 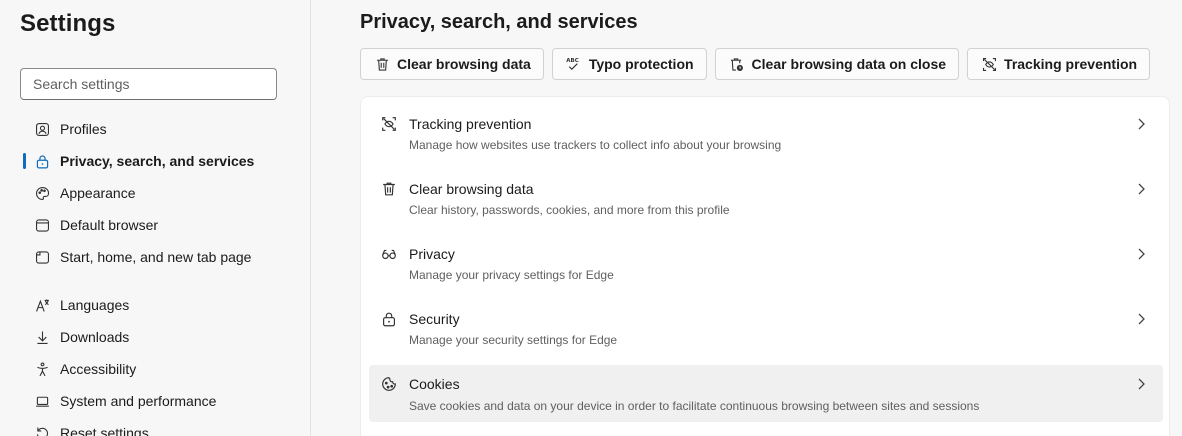 I want to click on palette-icon, so click(x=42, y=193).